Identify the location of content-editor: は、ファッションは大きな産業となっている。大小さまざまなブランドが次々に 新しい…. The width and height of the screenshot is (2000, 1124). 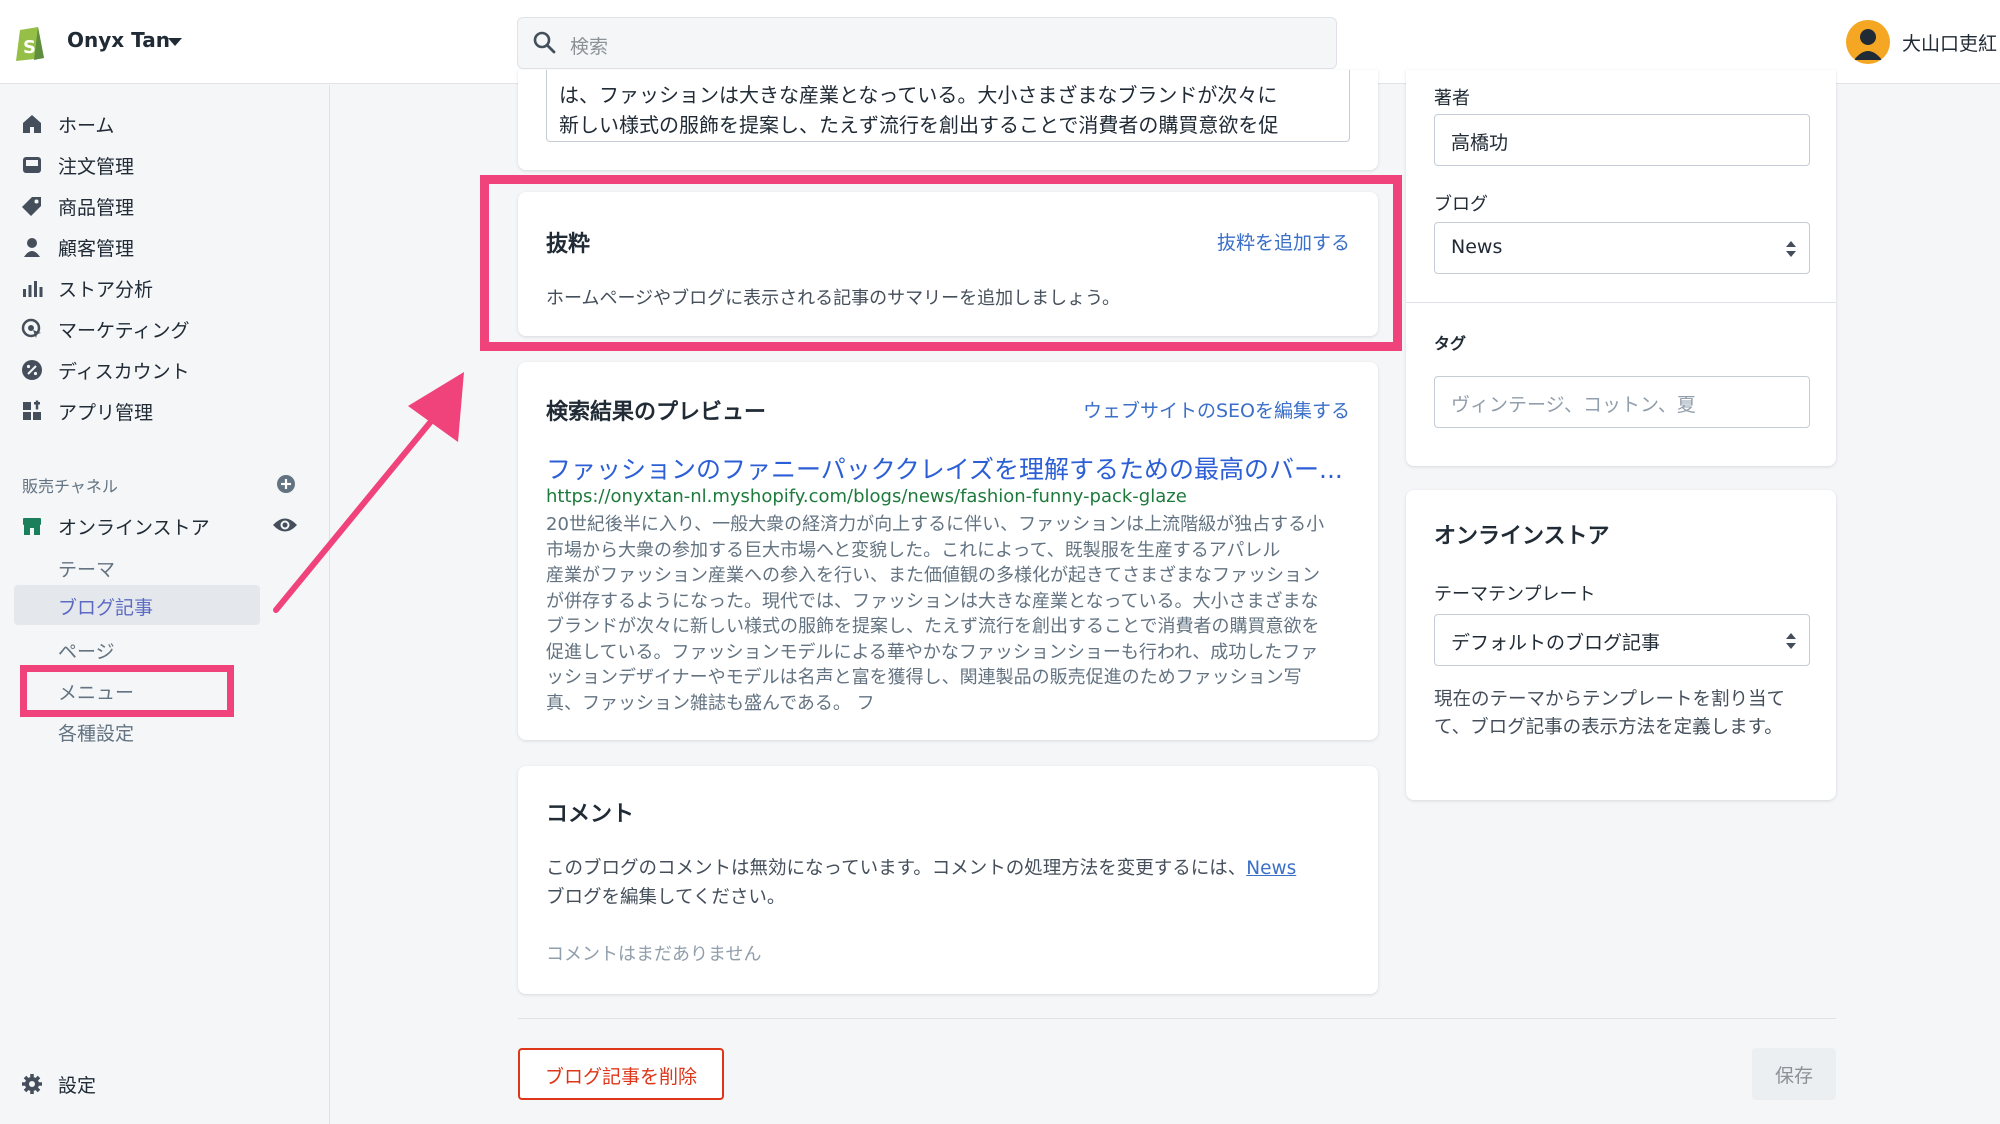
(948, 106).